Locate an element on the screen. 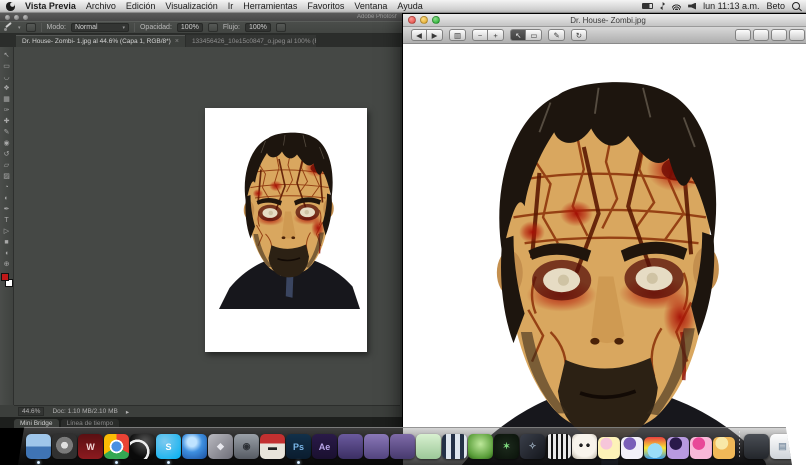  crop-tool: ▦ is located at coordinates (7, 99).